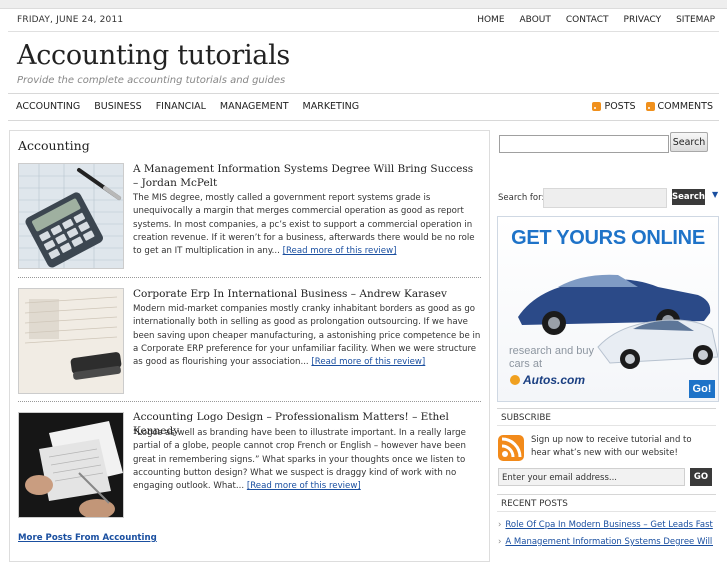 This screenshot has height=562, width=727. What do you see at coordinates (48, 106) in the screenshot?
I see `category-accounting: ACCOUNTING` at bounding box center [48, 106].